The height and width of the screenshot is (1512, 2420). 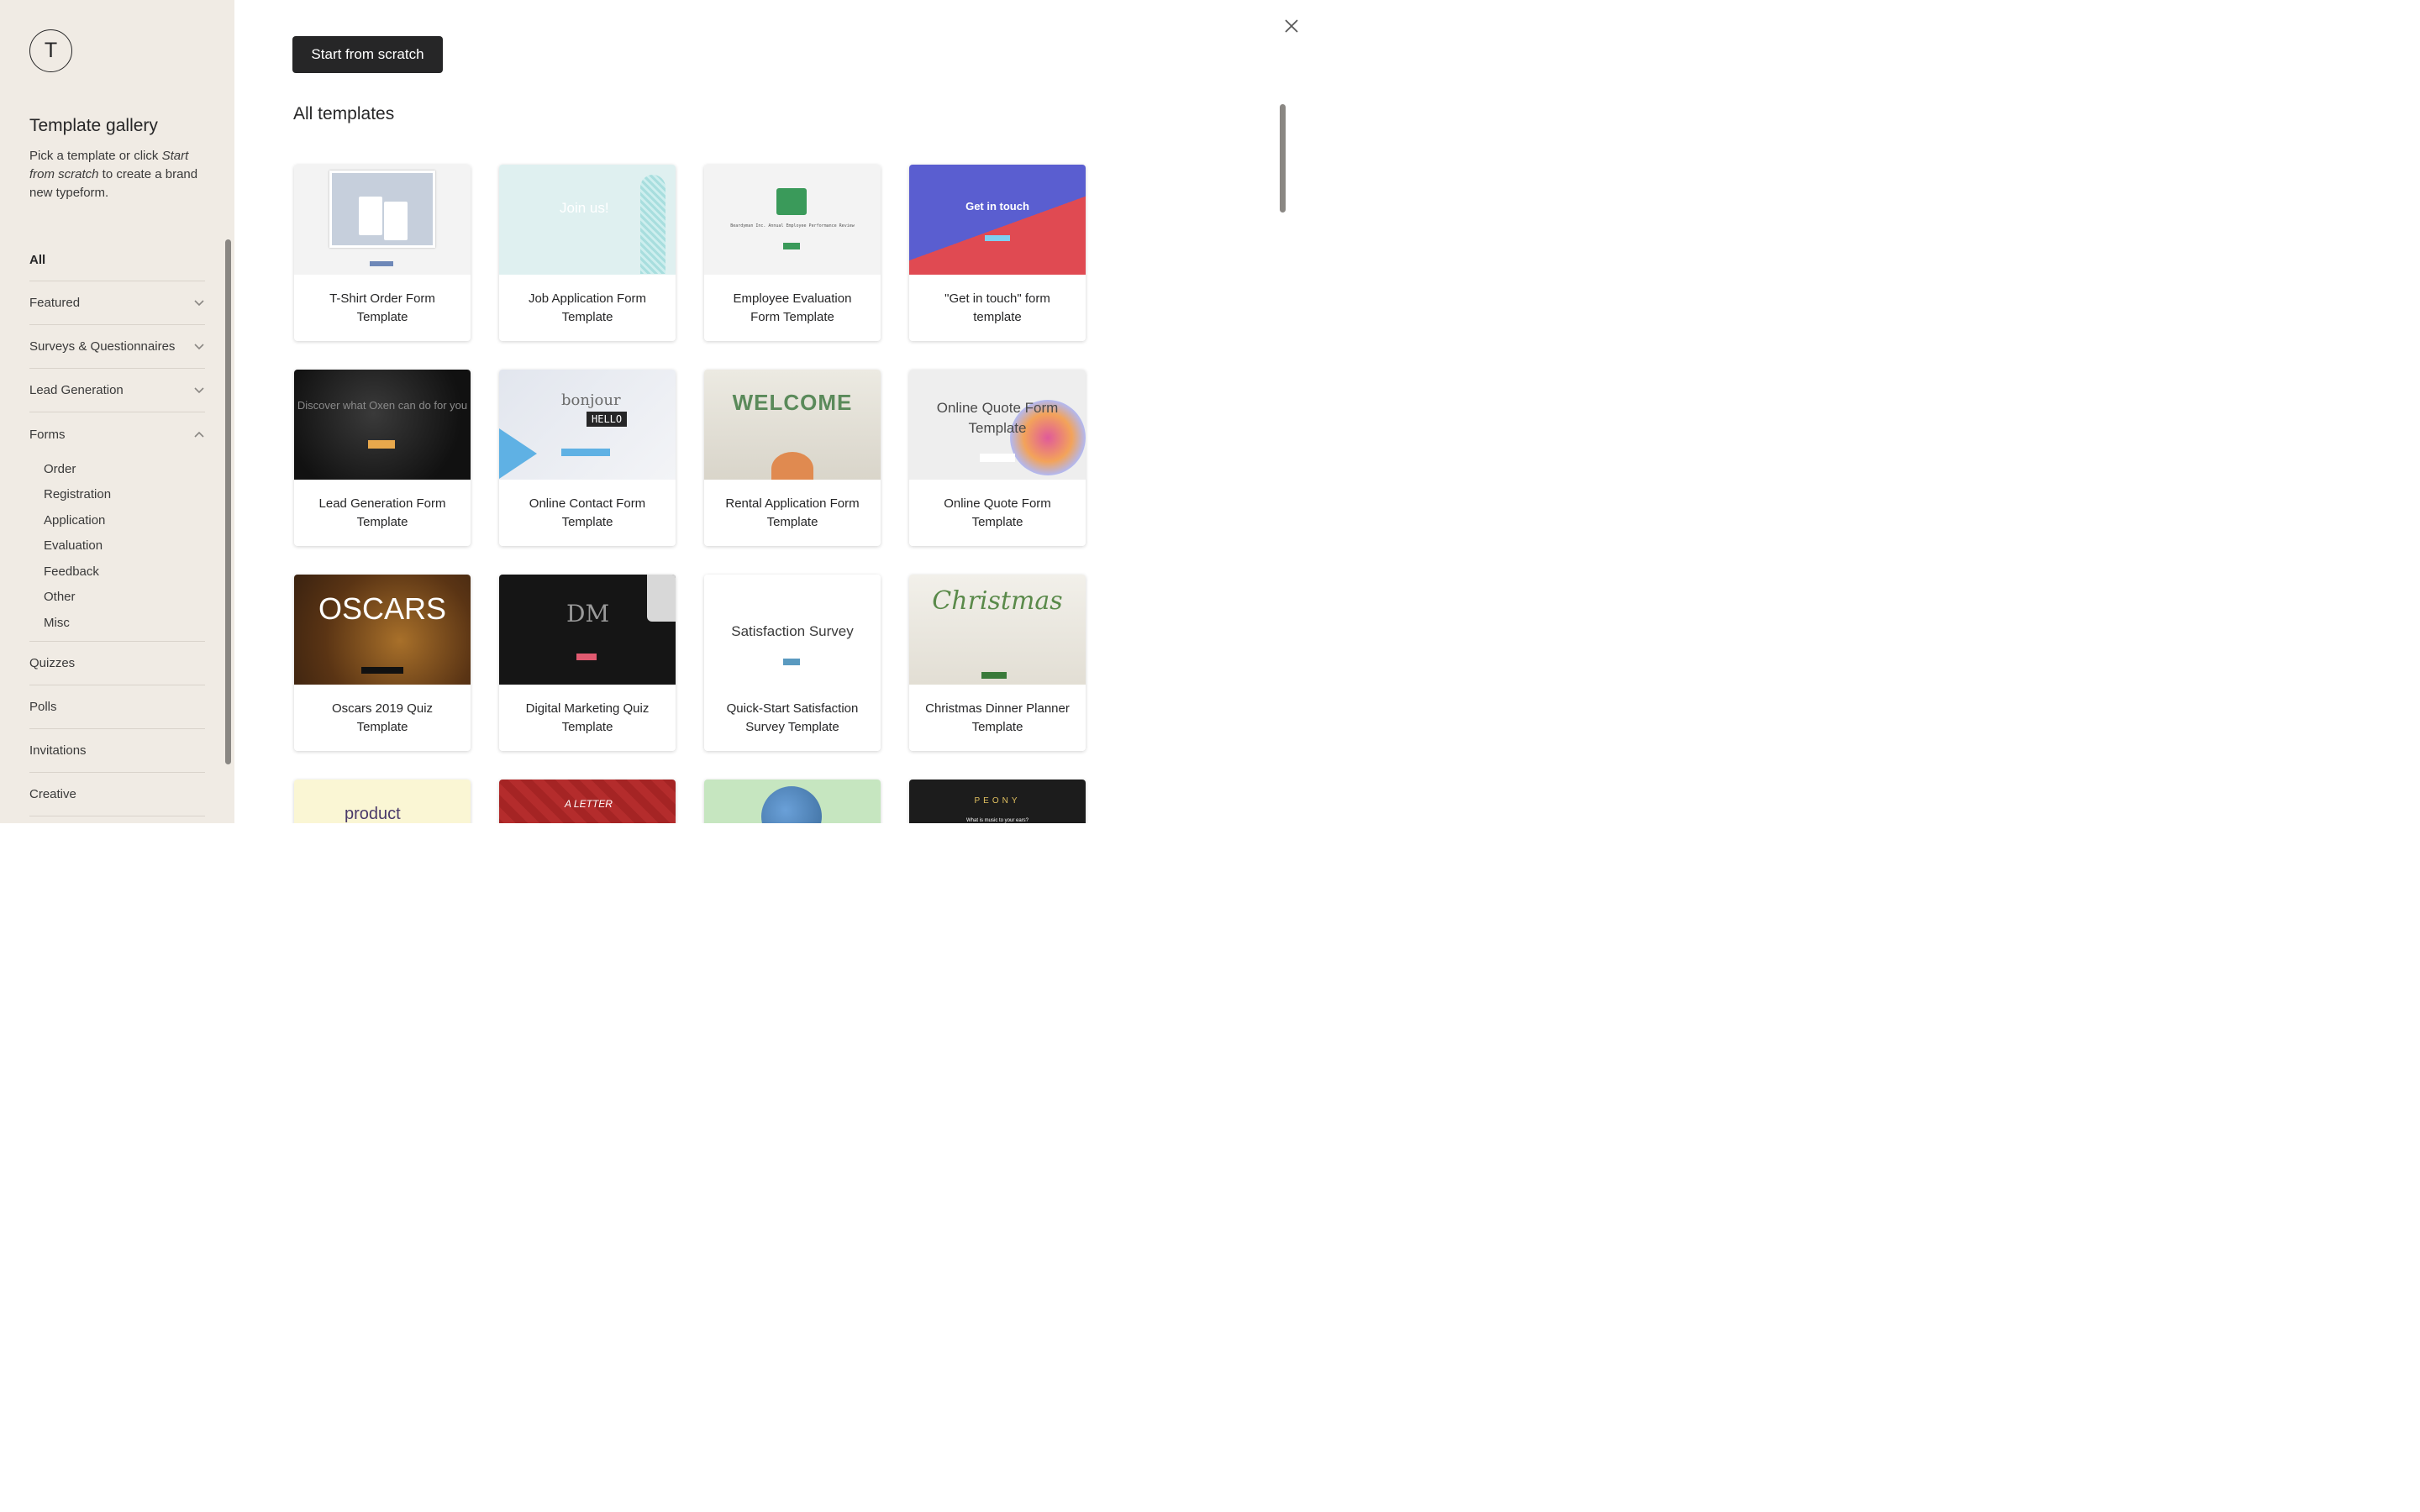 I want to click on close-icon, so click(x=1291, y=26).